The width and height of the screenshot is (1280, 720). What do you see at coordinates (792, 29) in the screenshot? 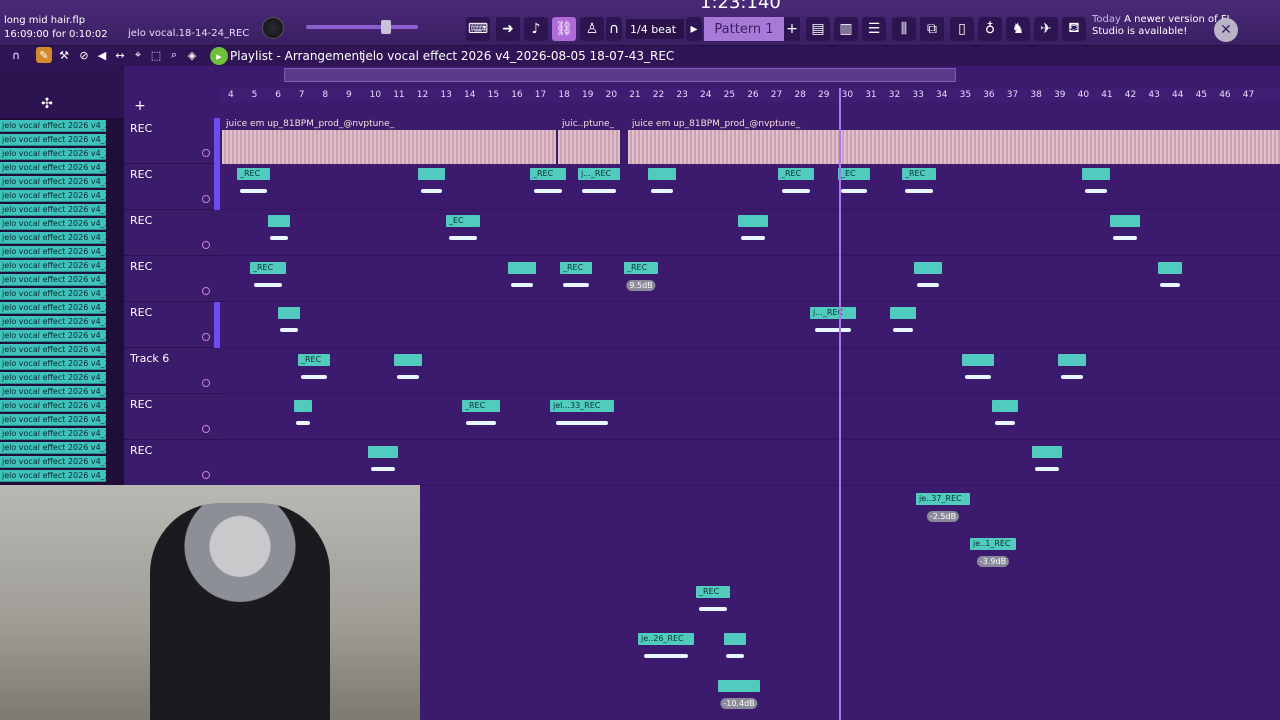
I see `add-pattern-icon: +` at bounding box center [792, 29].